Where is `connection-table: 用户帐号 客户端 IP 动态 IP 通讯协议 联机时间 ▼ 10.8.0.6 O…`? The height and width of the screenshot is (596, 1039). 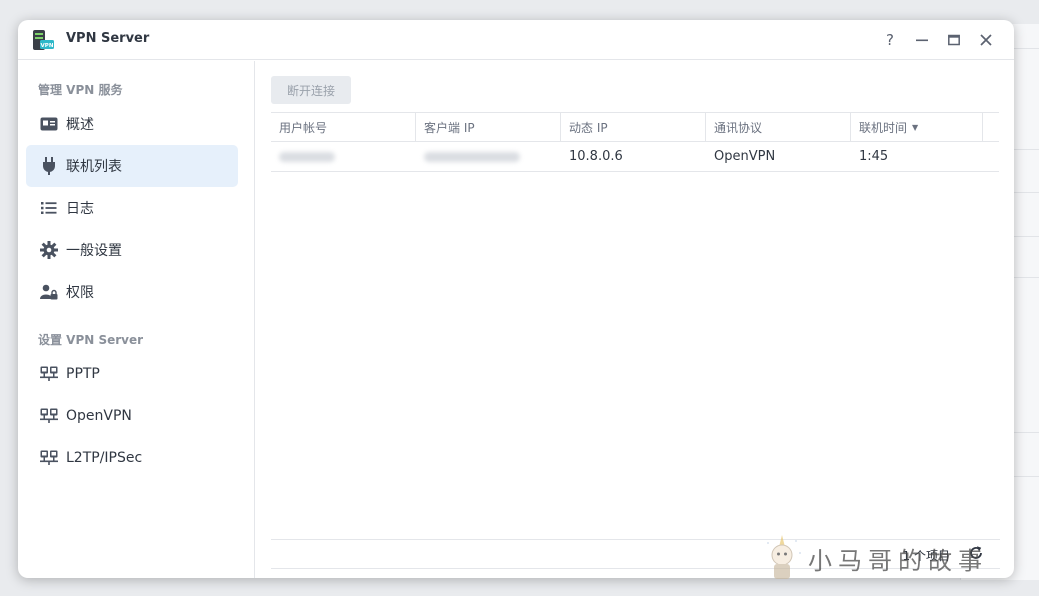 connection-table: 用户帐号 客户端 IP 动态 IP 通讯协议 联机时间 ▼ 10.8.0.6 O… is located at coordinates (635, 142).